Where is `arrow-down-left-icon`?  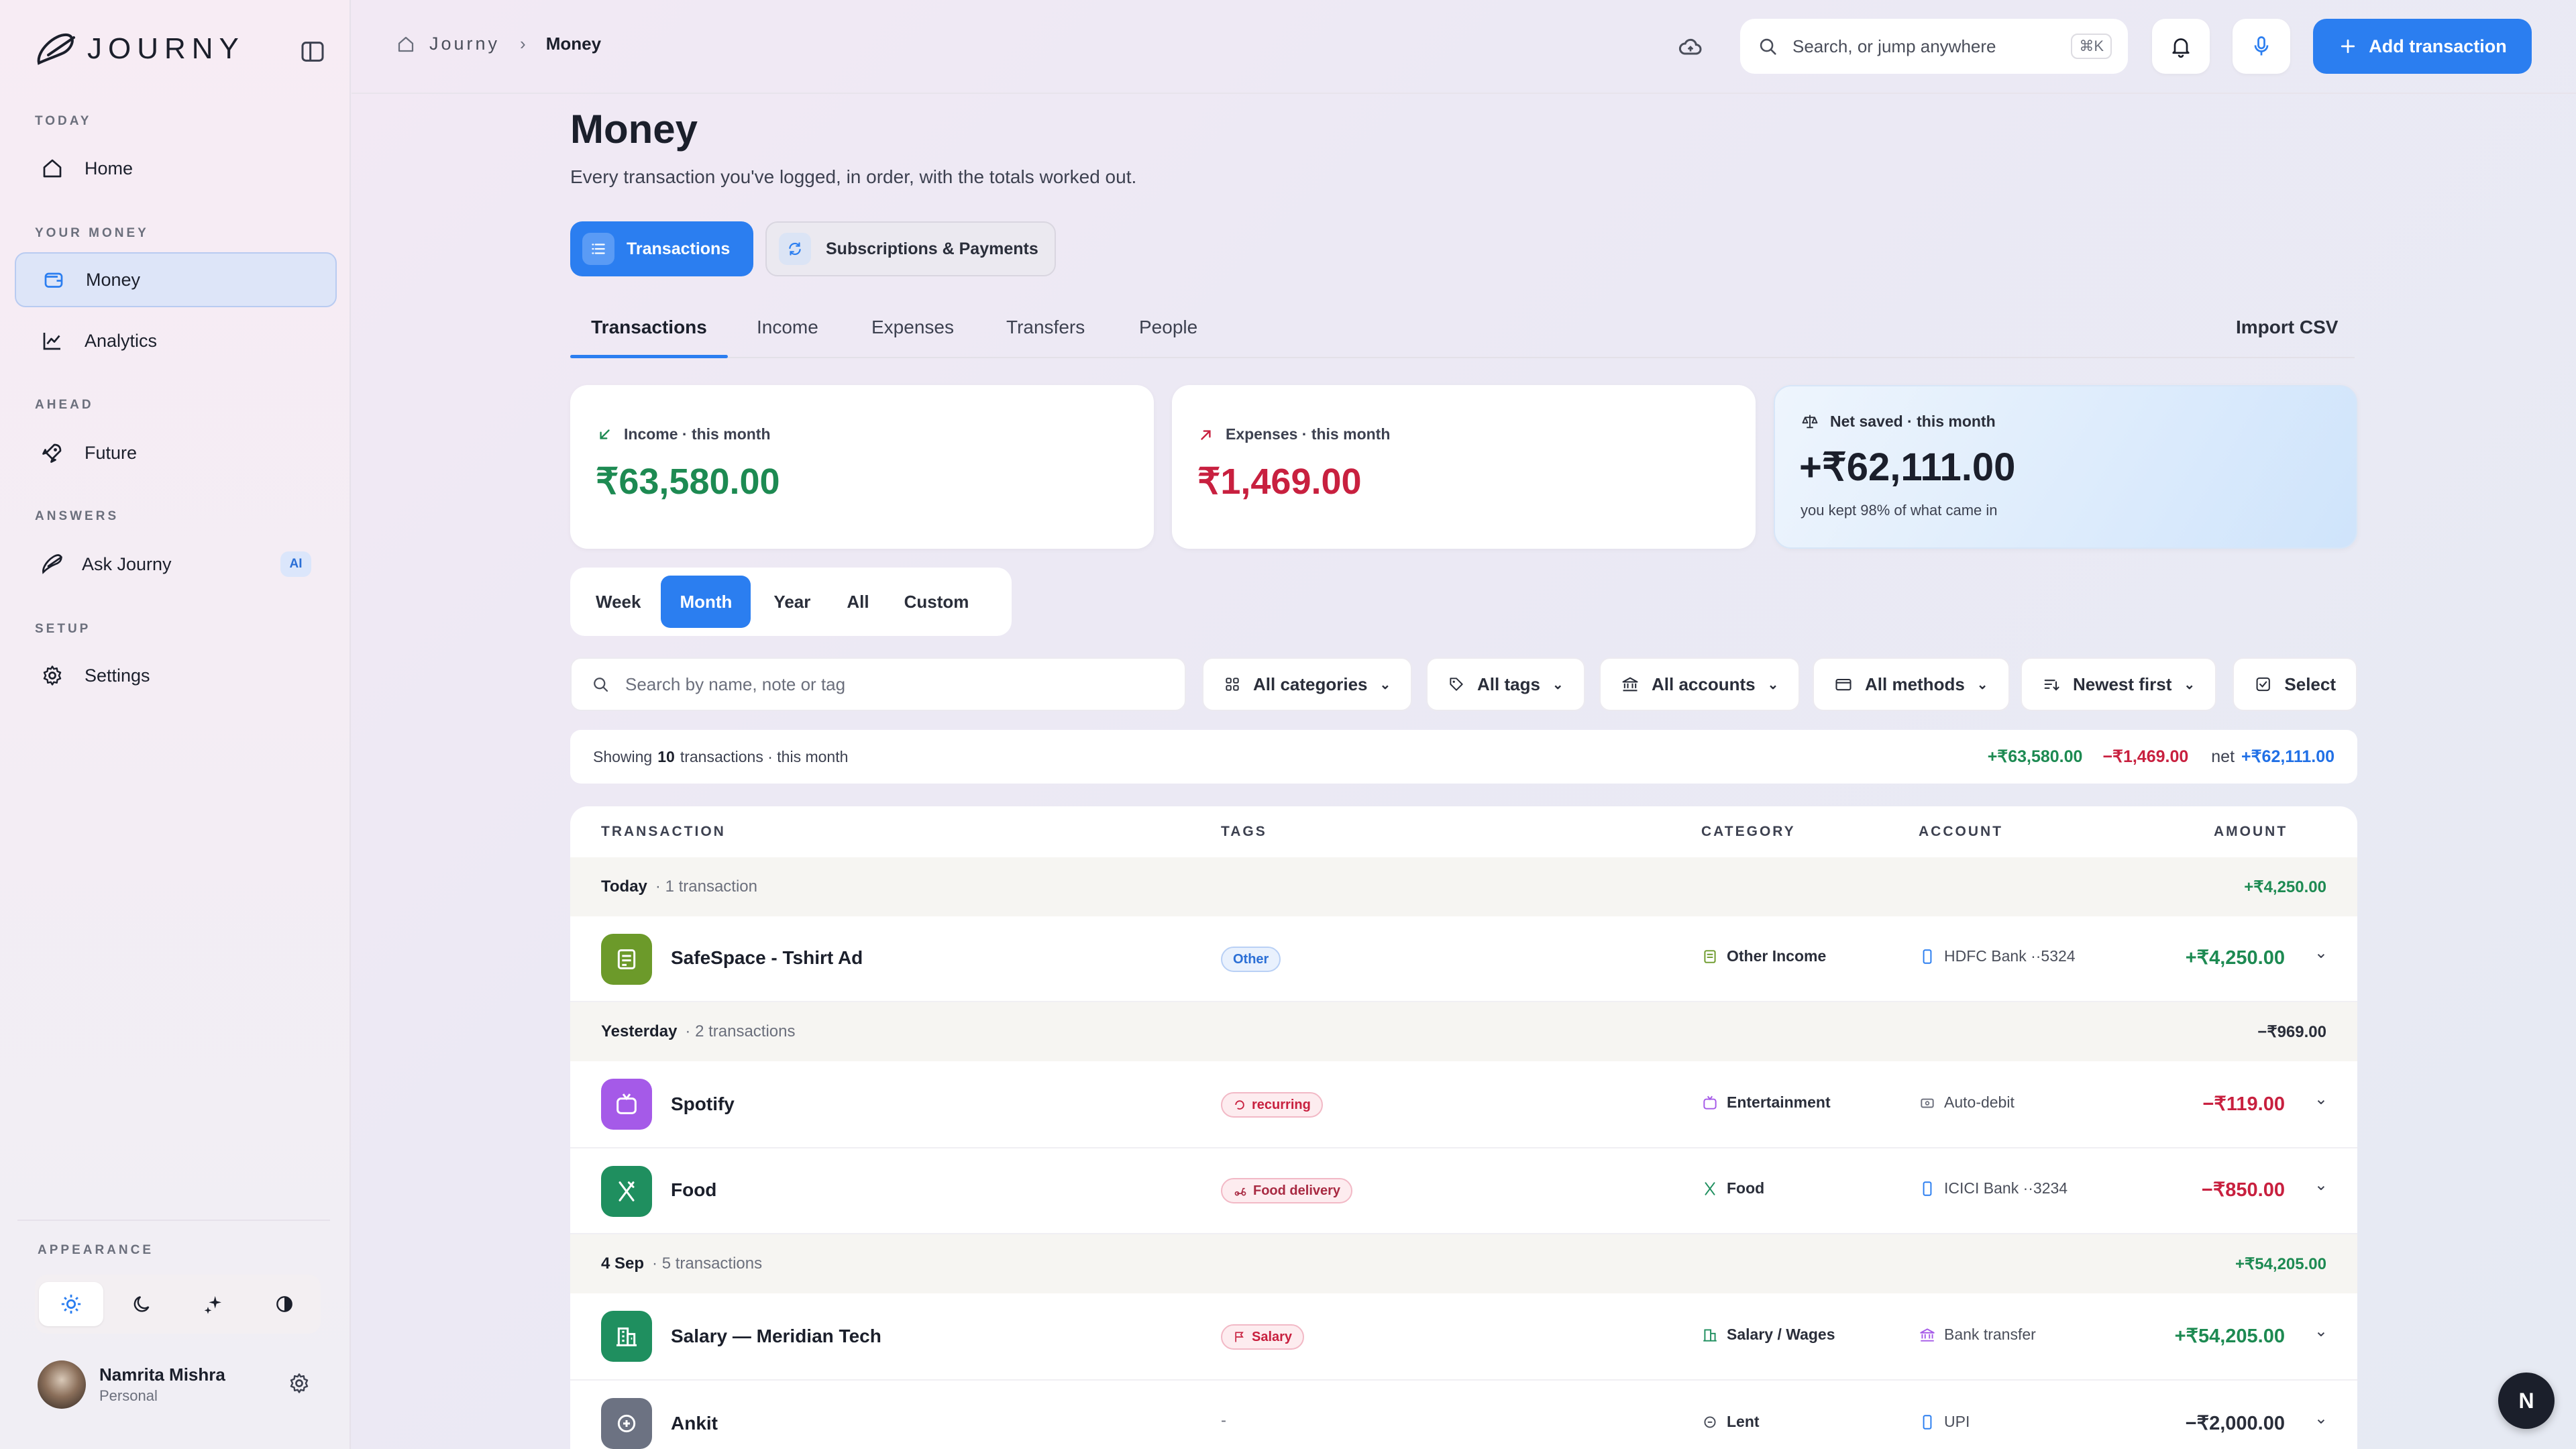 arrow-down-left-icon is located at coordinates (605, 434).